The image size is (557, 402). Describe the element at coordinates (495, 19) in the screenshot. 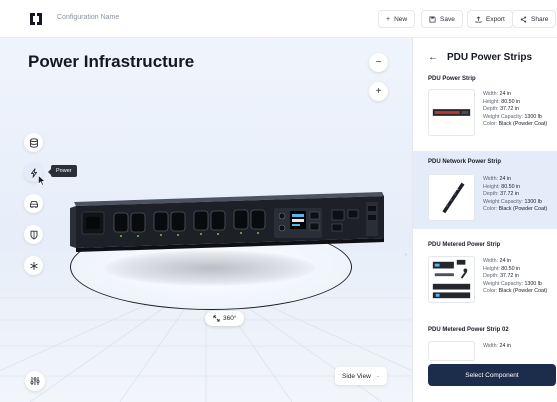

I see `export-button-label: Export` at that location.